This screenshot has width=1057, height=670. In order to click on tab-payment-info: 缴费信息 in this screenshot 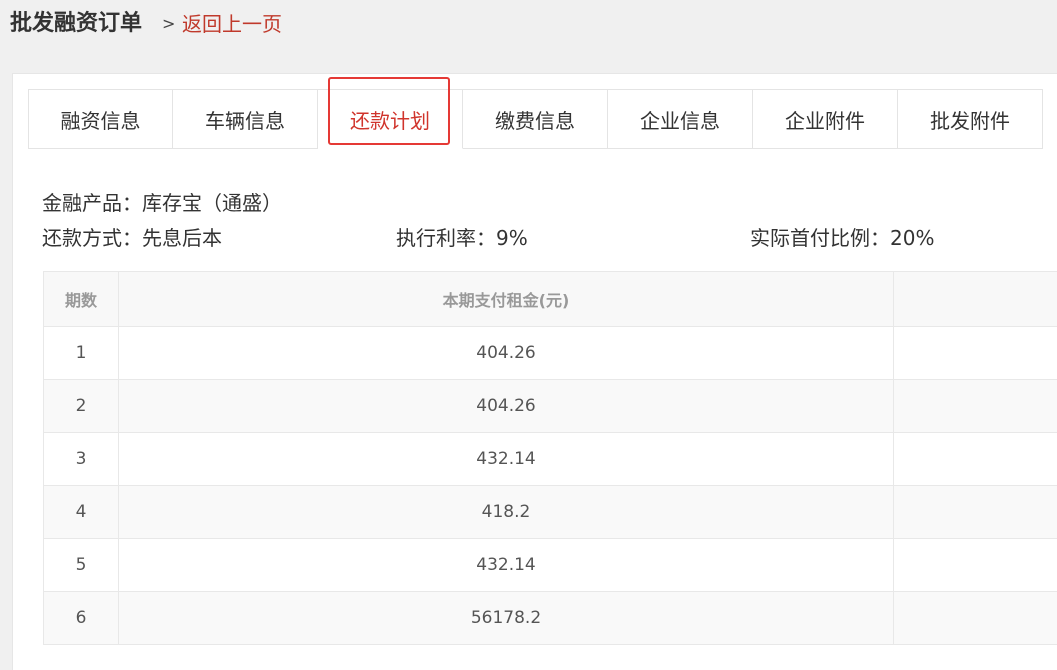, I will do `click(535, 119)`.